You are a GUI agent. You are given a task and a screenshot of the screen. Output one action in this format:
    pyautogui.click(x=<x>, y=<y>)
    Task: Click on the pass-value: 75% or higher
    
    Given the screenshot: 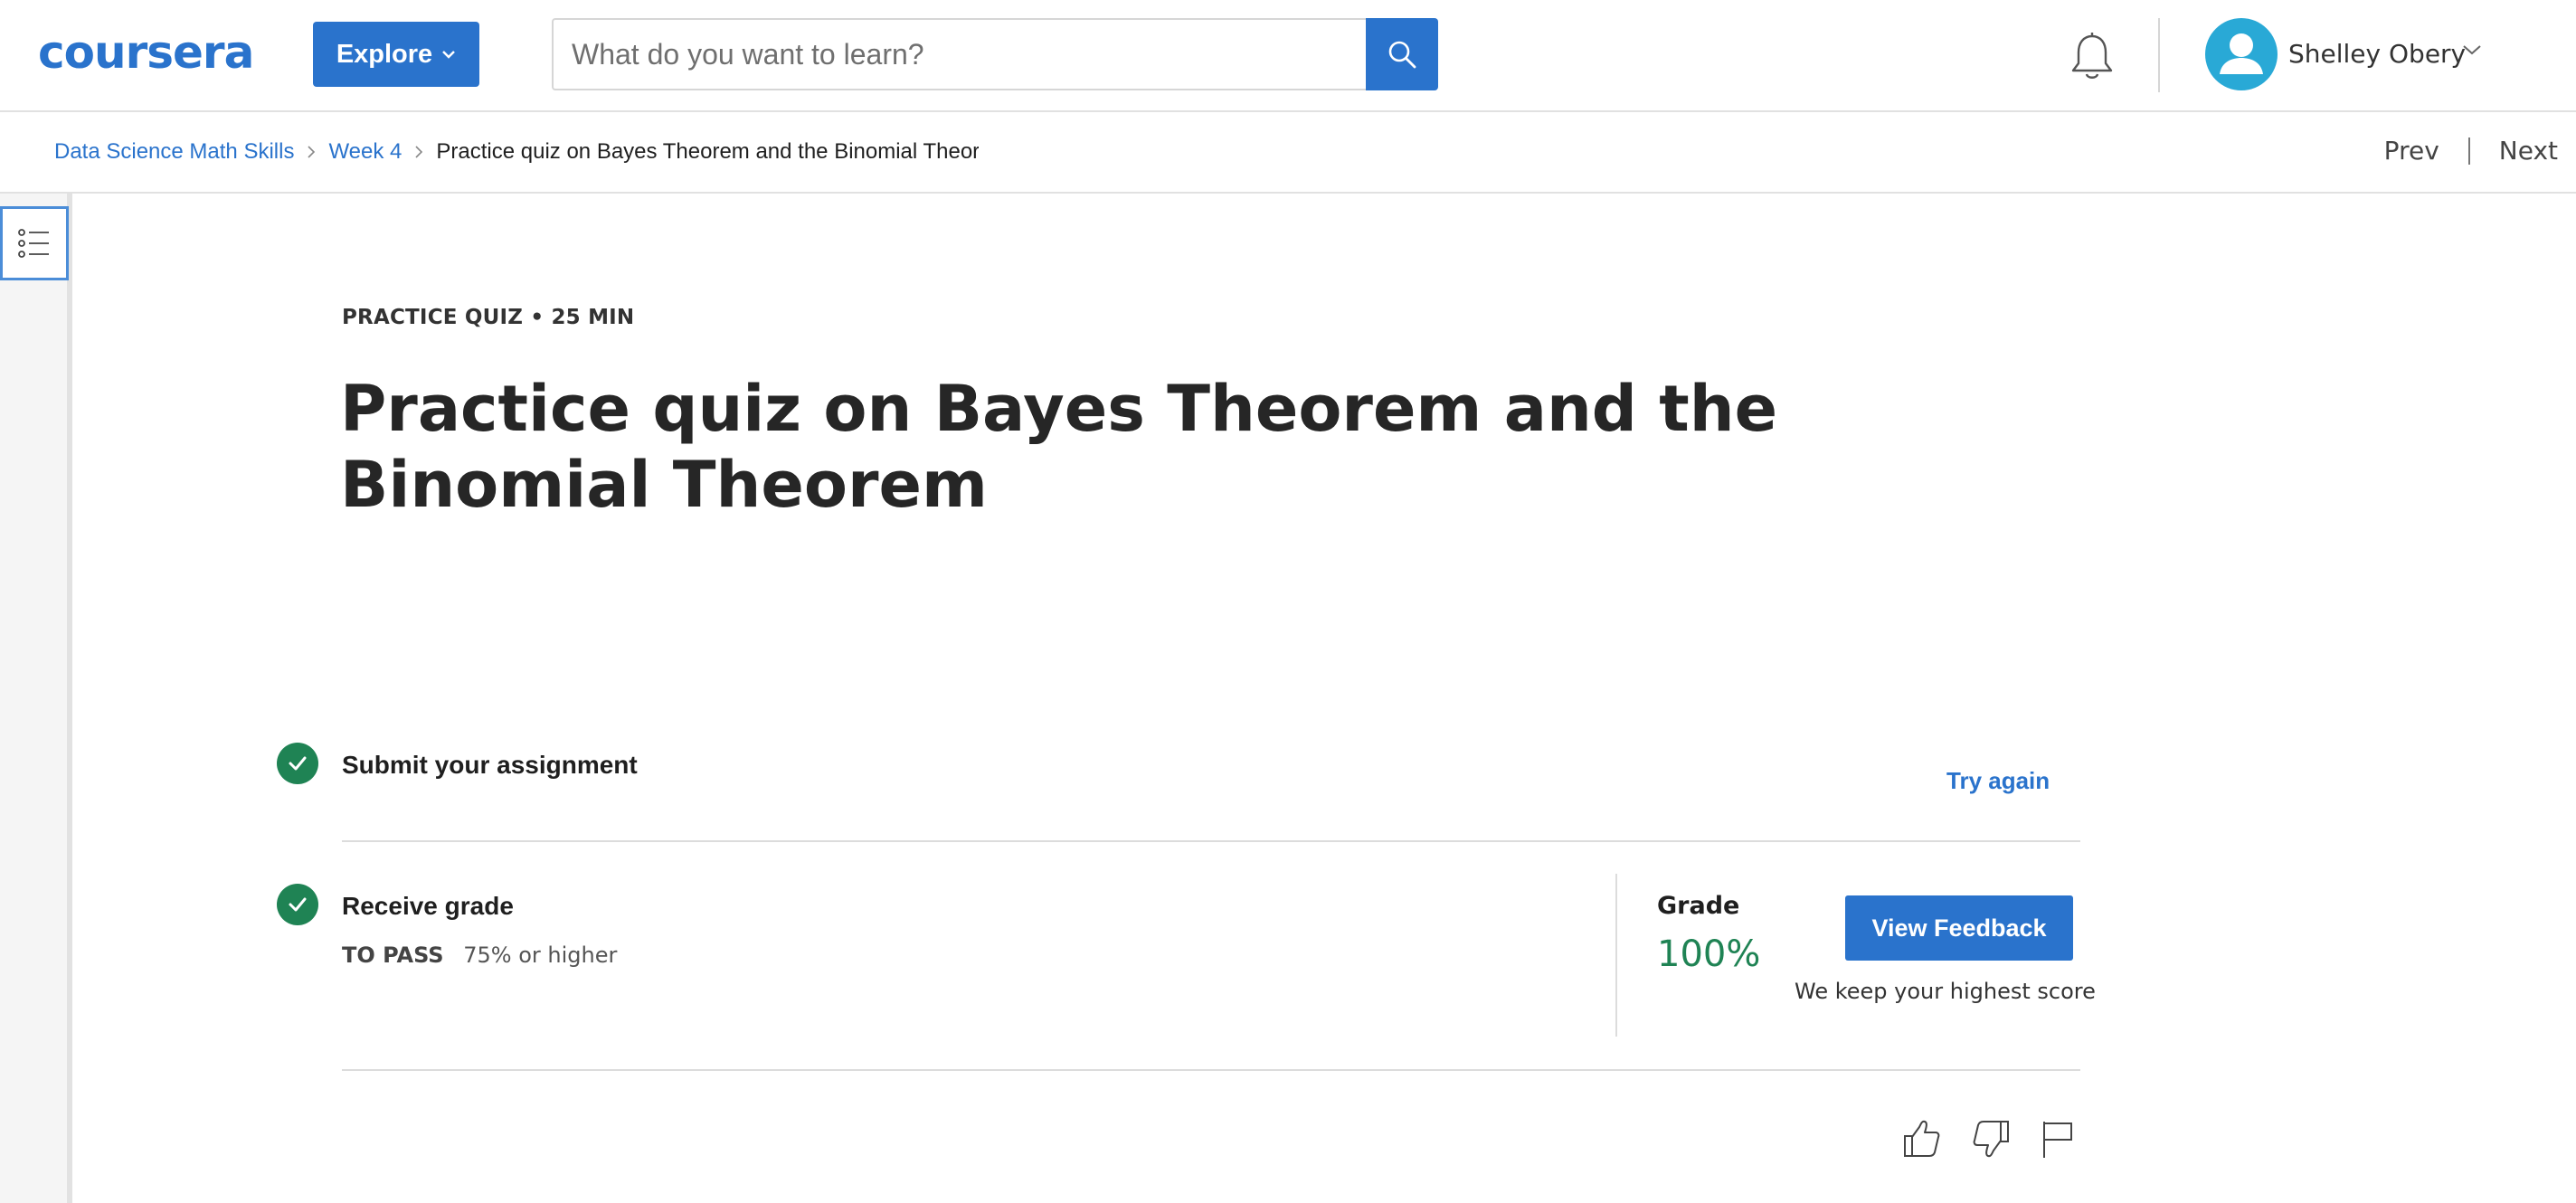 What is the action you would take?
    pyautogui.click(x=541, y=956)
    